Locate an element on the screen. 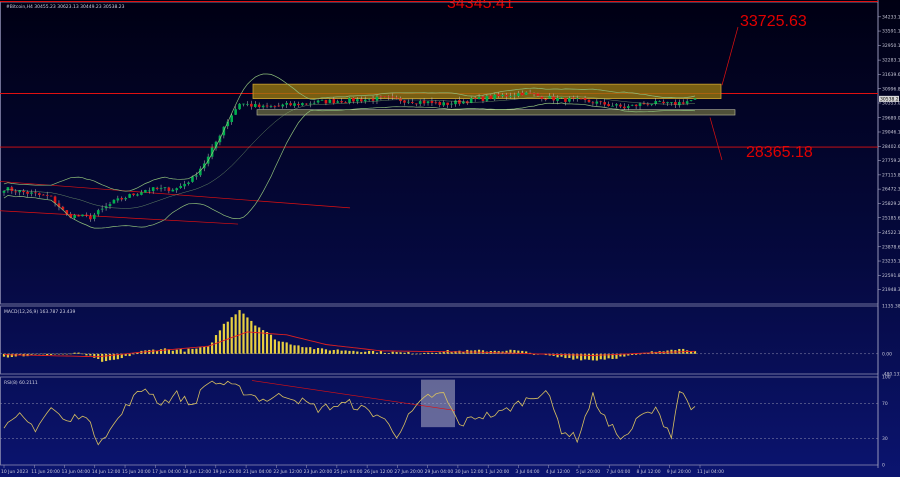 The image size is (900, 477). price-y-tick-label: 27115.80 is located at coordinates (891, 175).